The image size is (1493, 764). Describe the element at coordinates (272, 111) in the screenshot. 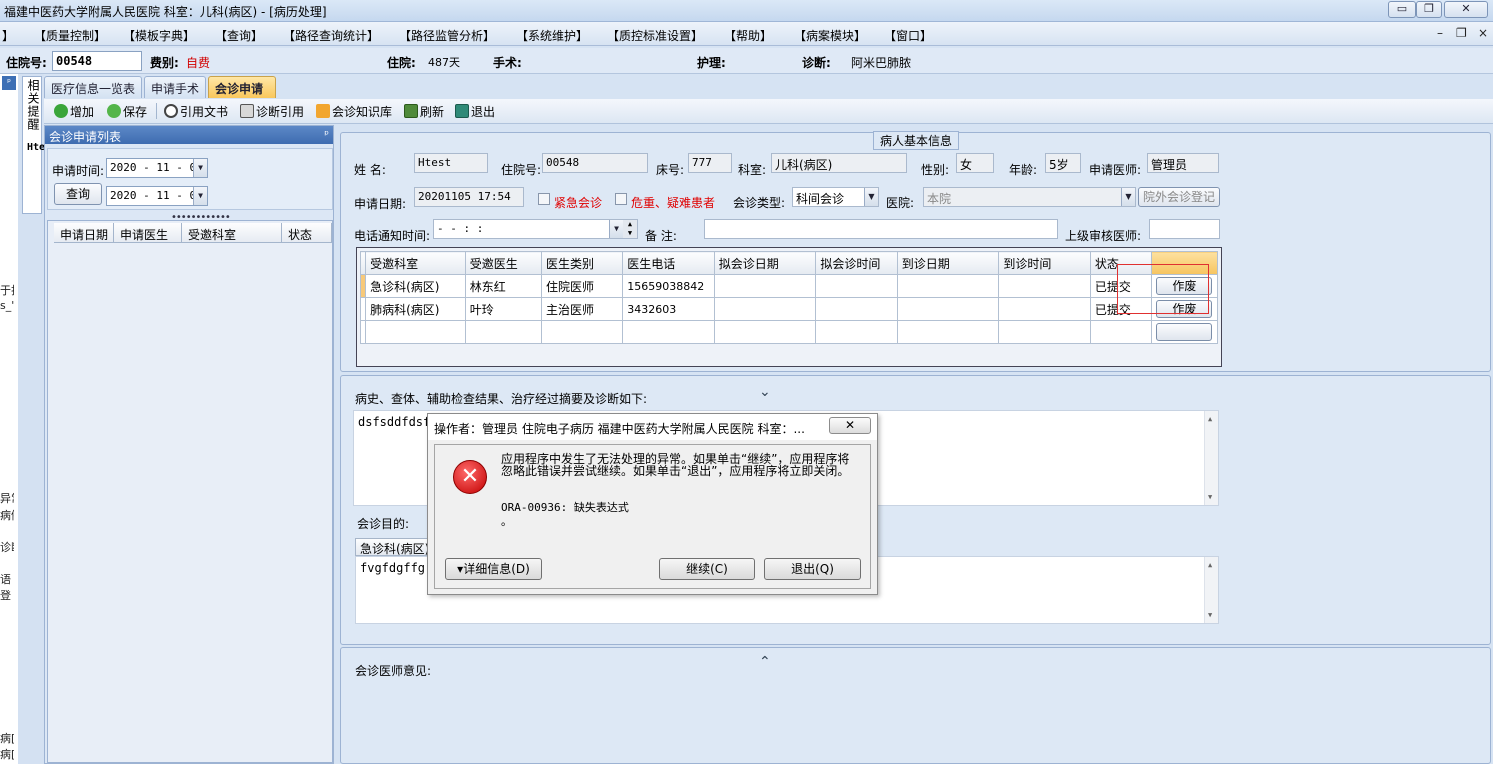

I see `cite-diagnosis-button: 诊断引用` at that location.